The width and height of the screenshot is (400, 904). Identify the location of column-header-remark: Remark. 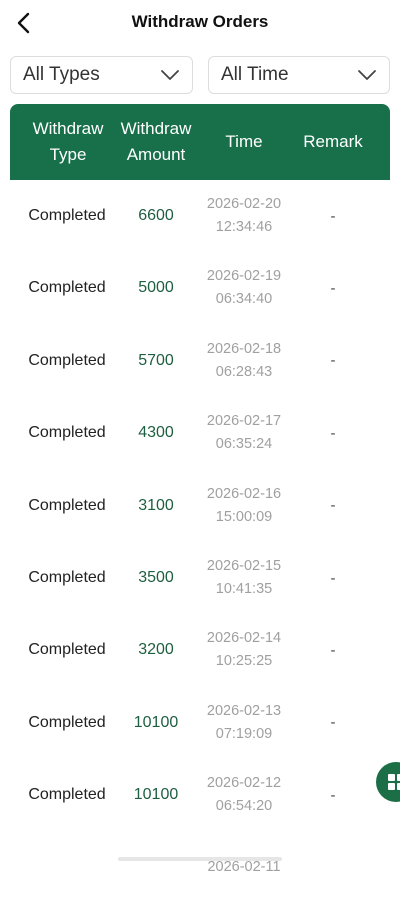
(333, 142).